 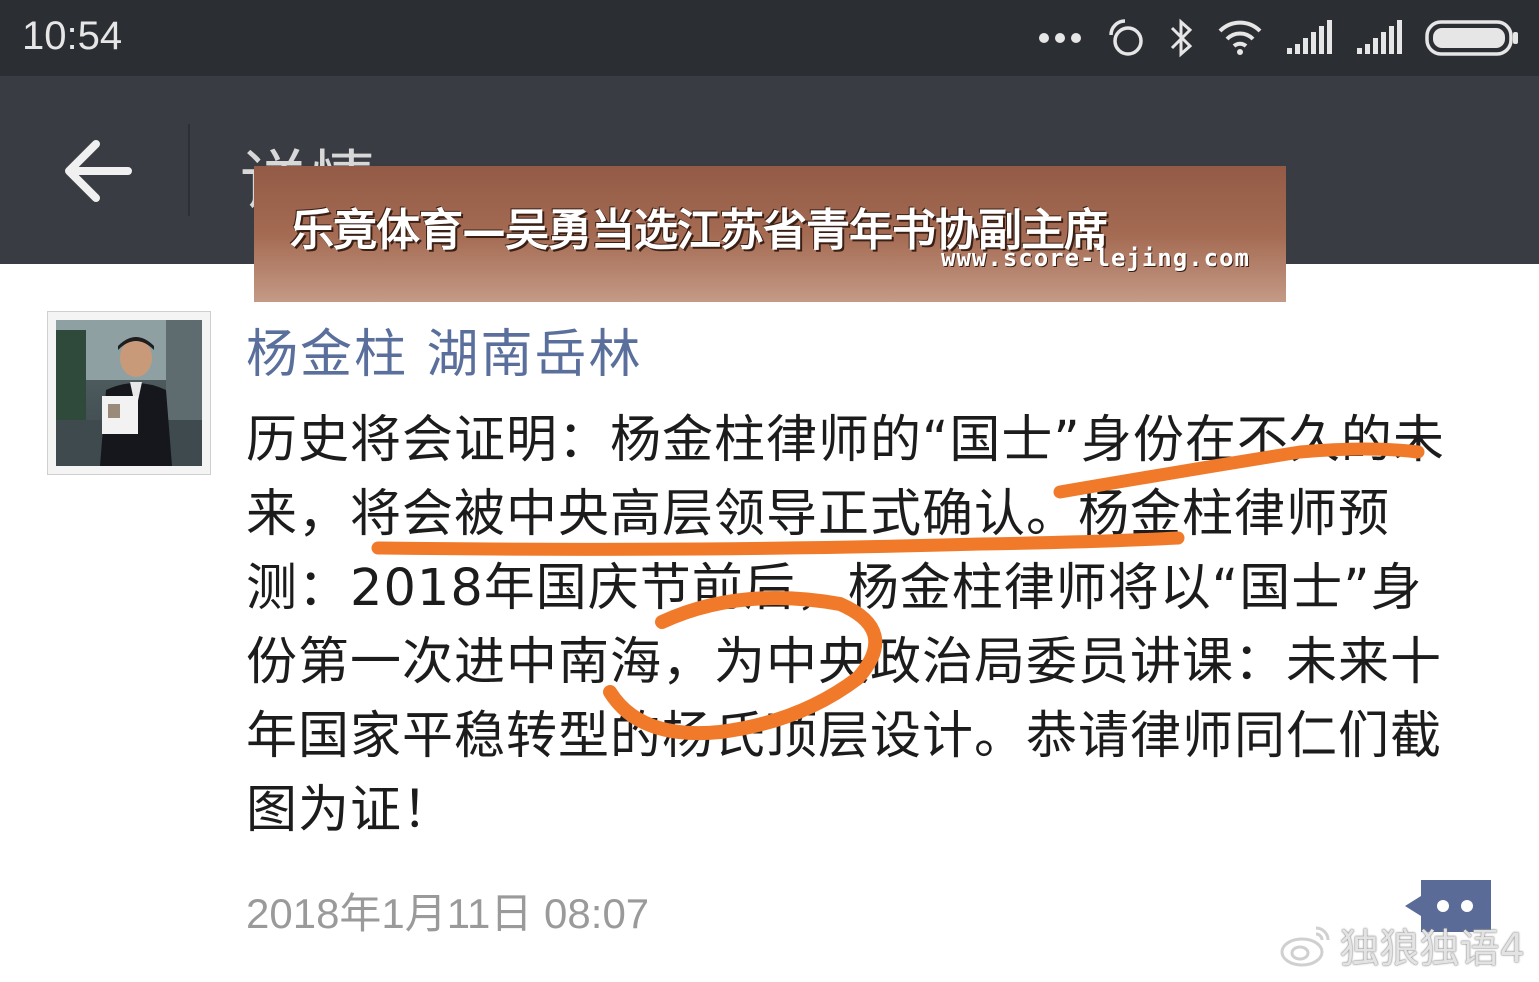 I want to click on avatar-photo, so click(x=129, y=393).